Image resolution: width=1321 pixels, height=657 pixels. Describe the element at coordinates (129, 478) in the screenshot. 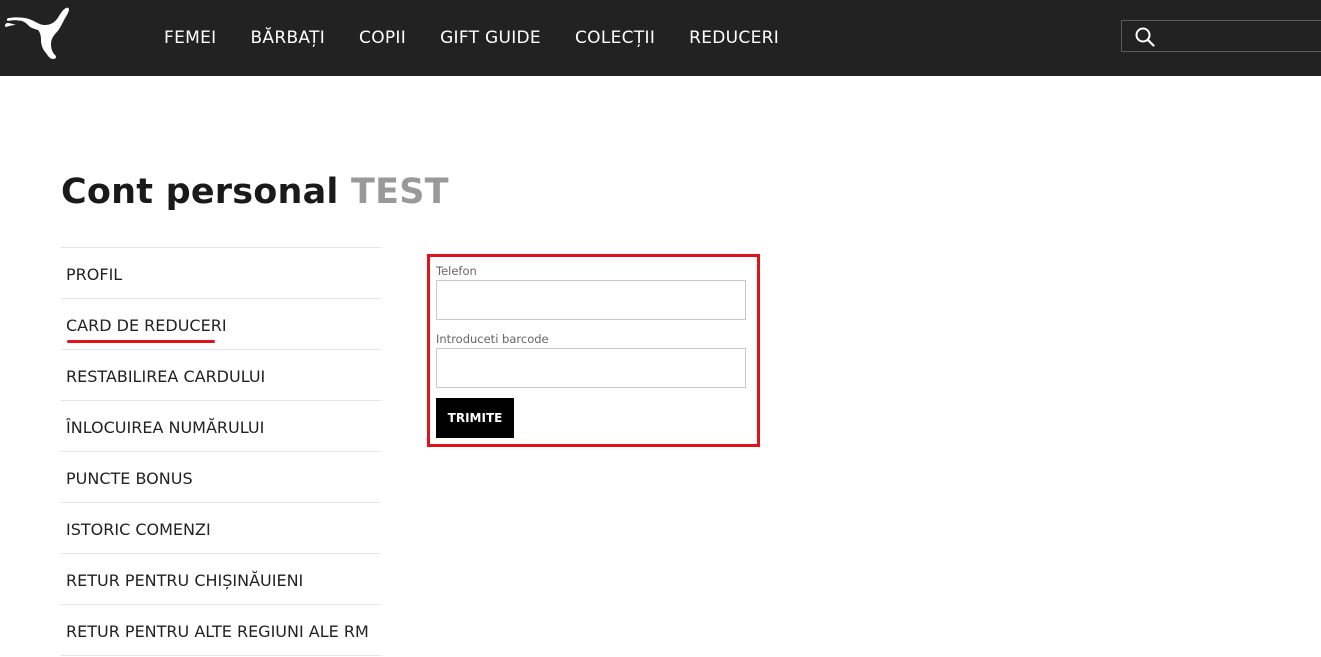

I see `sidebar-item-label: PUNCTE BONUS` at that location.